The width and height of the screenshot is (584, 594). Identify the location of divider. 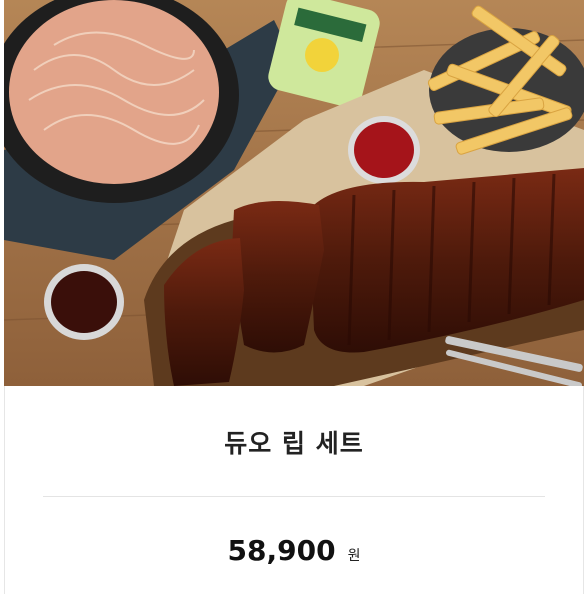
(294, 496).